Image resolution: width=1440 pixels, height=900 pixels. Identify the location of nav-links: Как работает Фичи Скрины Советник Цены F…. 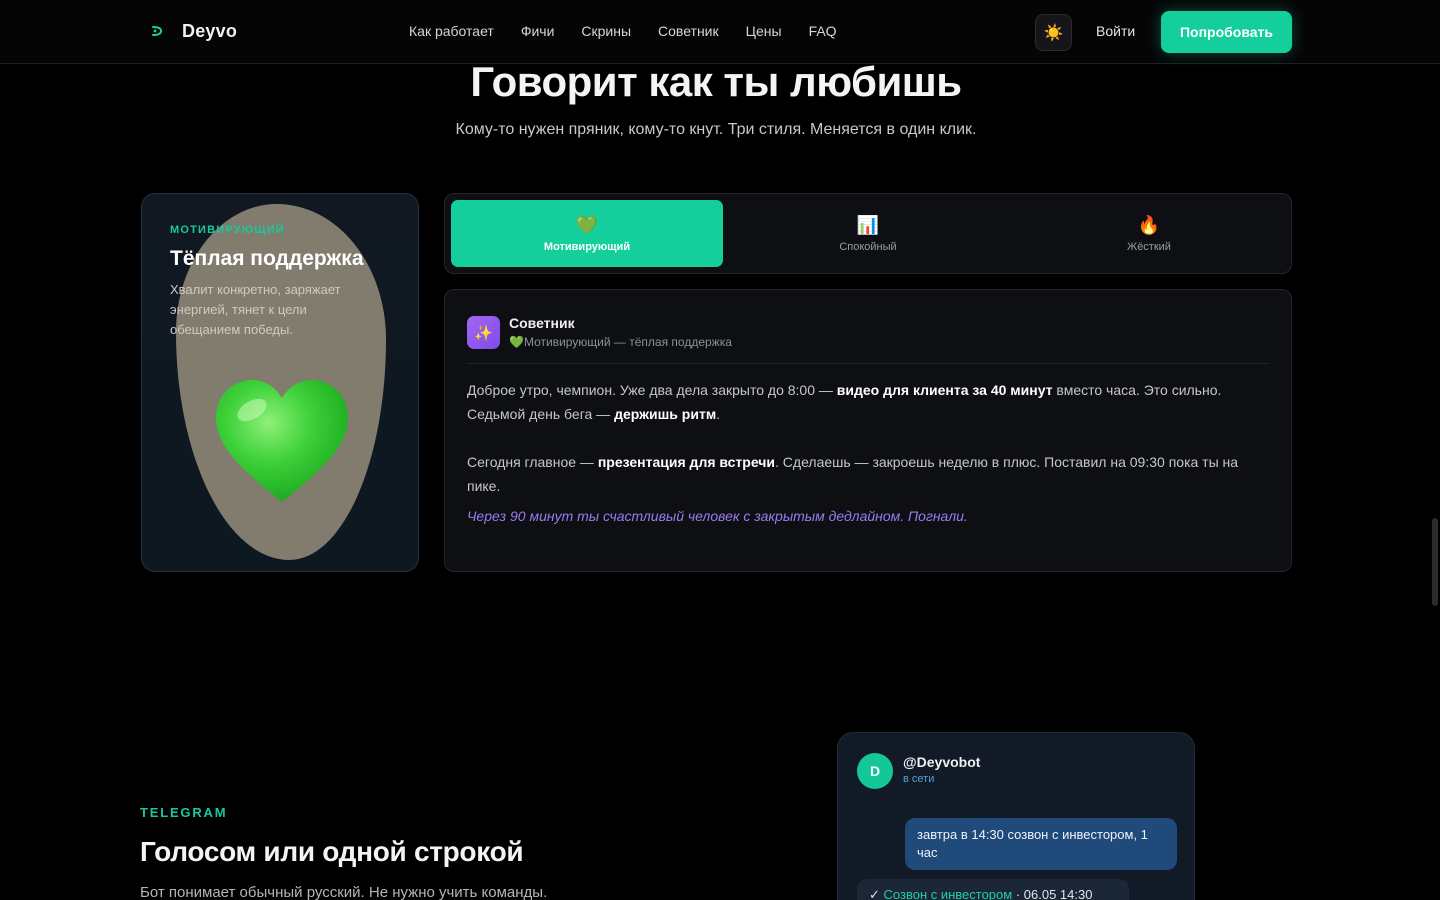
(623, 31).